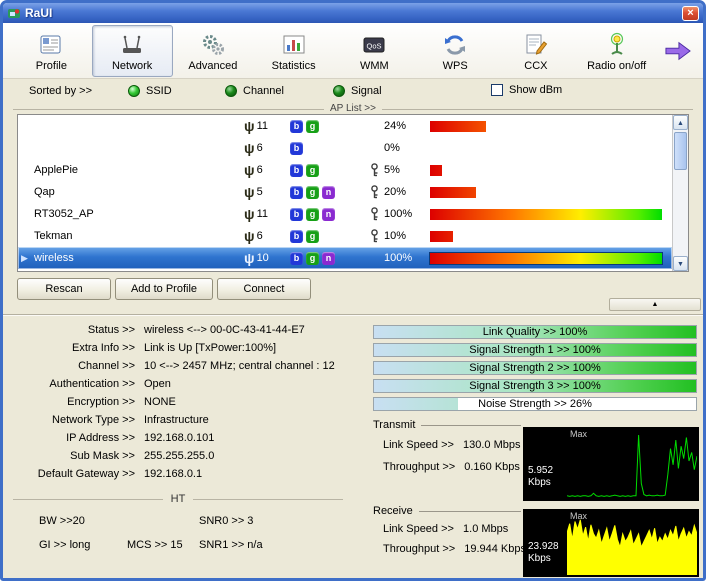 The image size is (706, 581). I want to click on ap-row: ψ 11 b g 24%, so click(345, 126).